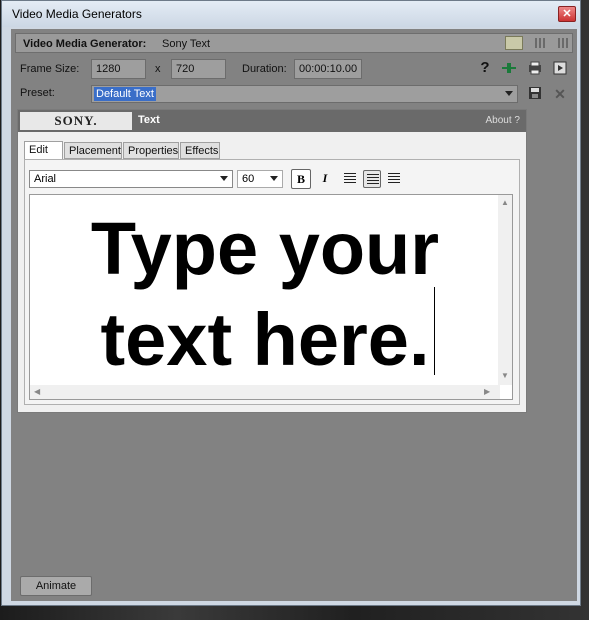  What do you see at coordinates (564, 43) in the screenshot?
I see `grid-view-icon` at bounding box center [564, 43].